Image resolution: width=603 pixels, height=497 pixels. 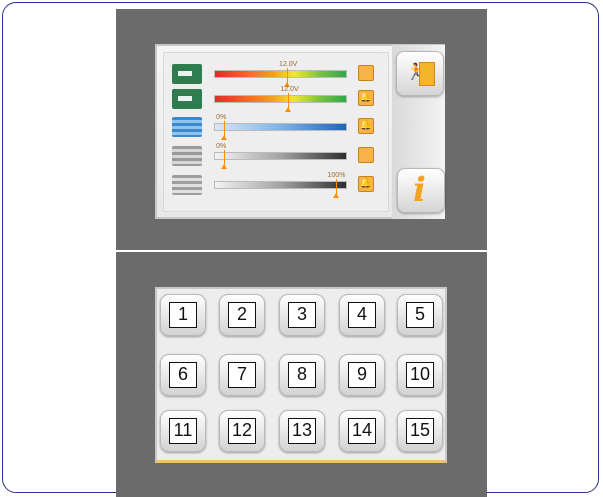 I want to click on keypad-key-9: 9, so click(x=362, y=375).